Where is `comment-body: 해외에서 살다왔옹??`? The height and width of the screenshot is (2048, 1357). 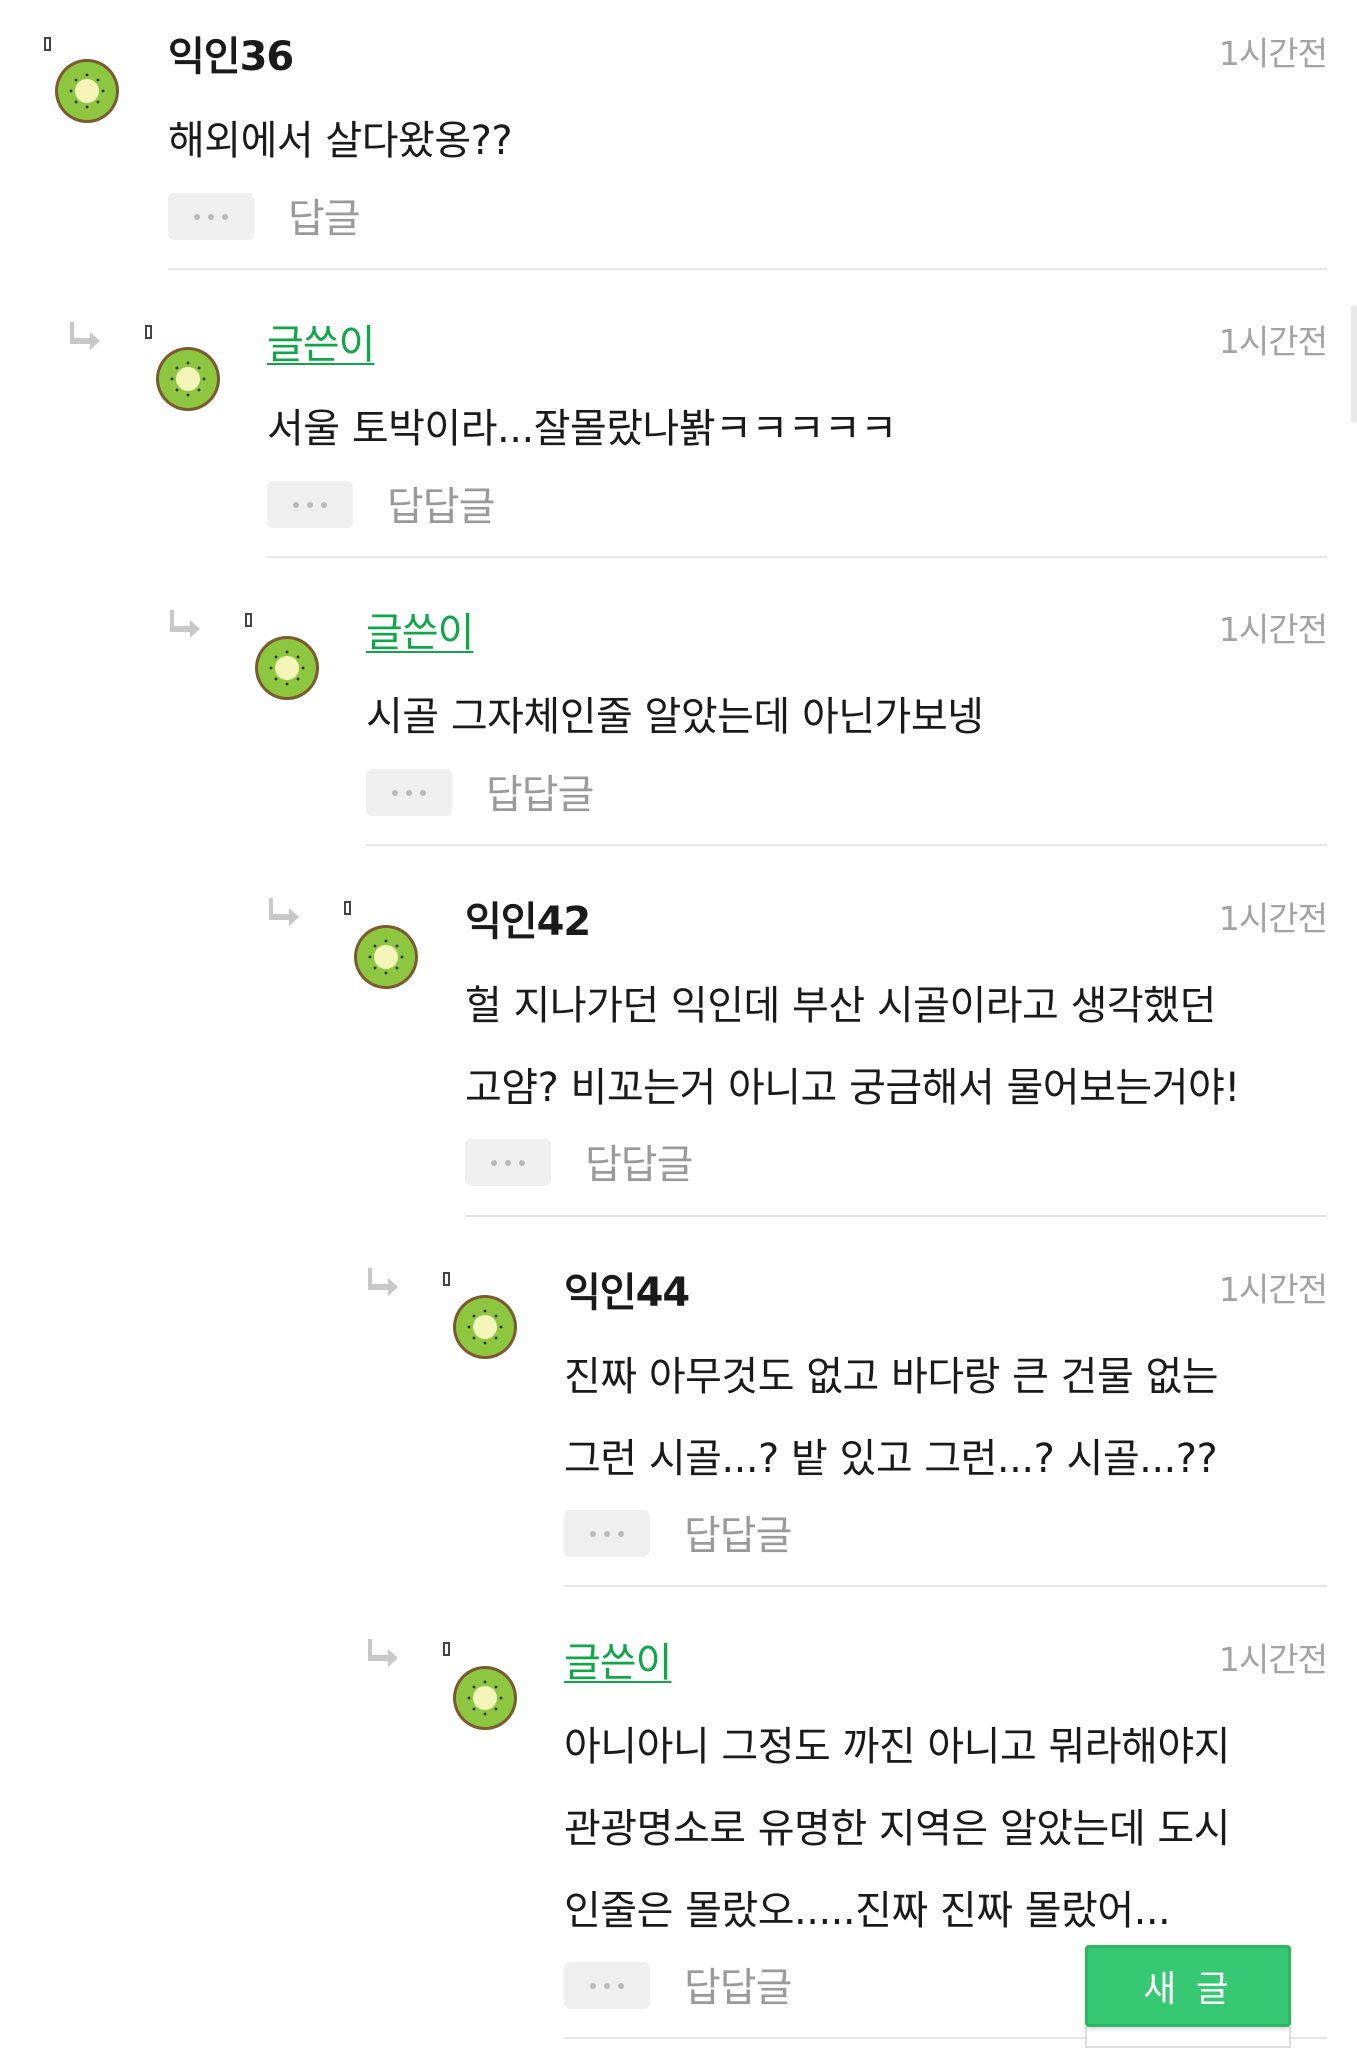
comment-body: 해외에서 살다왔옹?? is located at coordinates (340, 141).